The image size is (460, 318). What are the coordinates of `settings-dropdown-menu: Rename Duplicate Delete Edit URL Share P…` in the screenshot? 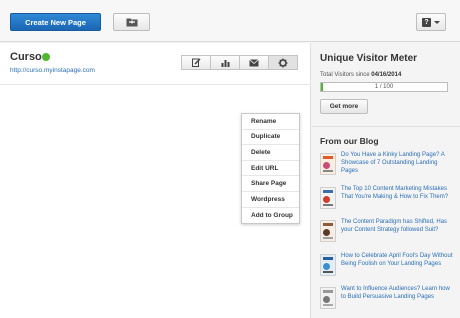 It's located at (270, 169).